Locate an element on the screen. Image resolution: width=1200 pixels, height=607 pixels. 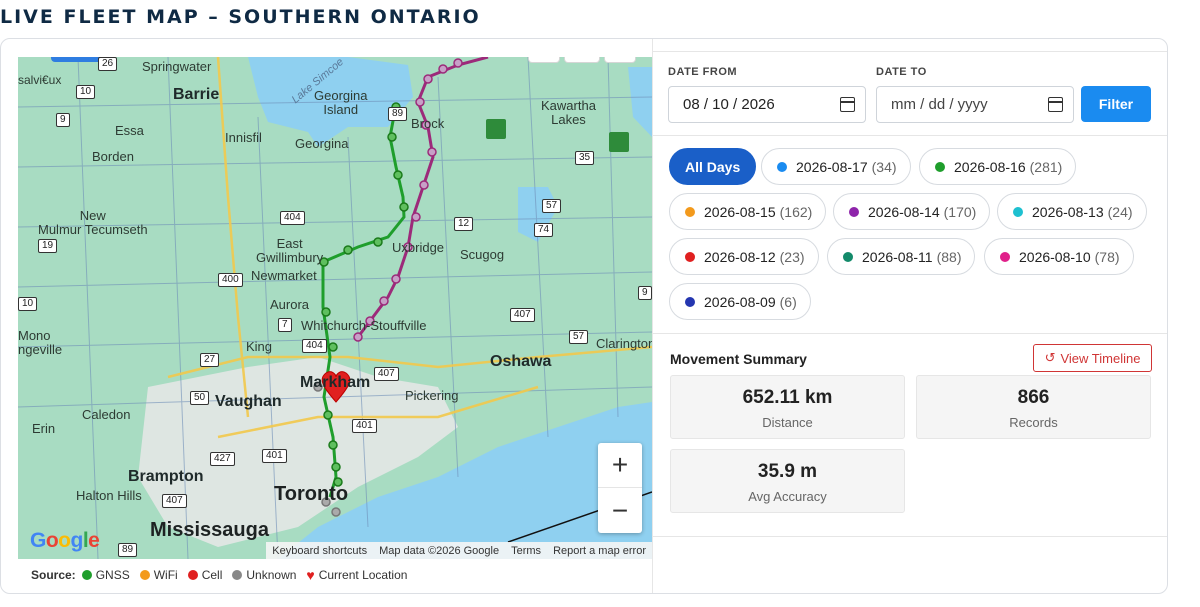
zoom-in-button: + is located at coordinates (620, 465).